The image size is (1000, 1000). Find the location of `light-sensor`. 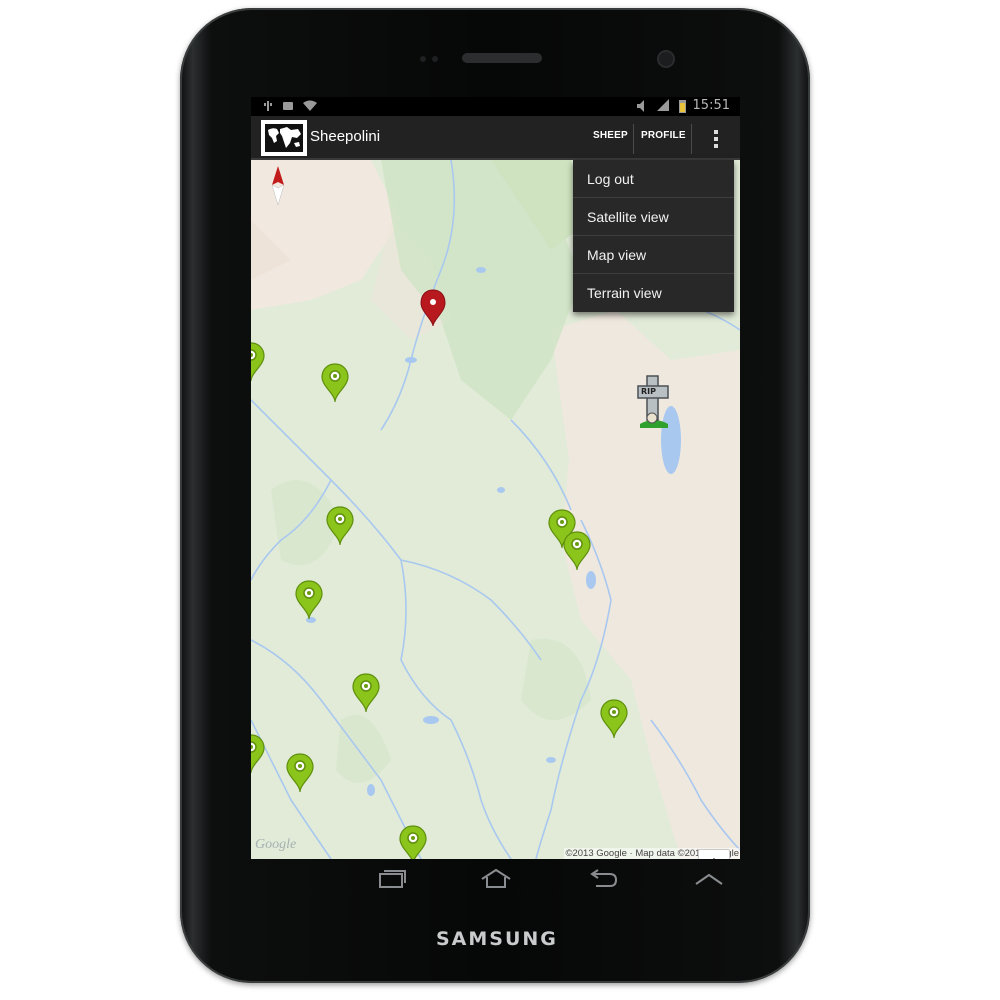

light-sensor is located at coordinates (435, 59).